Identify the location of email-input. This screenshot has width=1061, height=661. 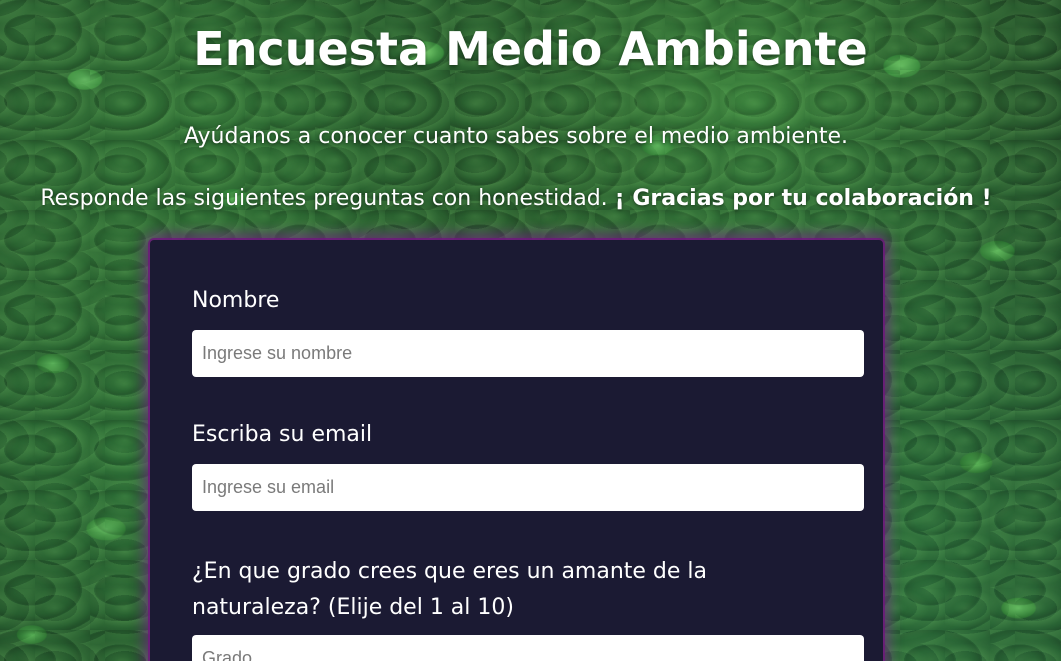
(528, 487).